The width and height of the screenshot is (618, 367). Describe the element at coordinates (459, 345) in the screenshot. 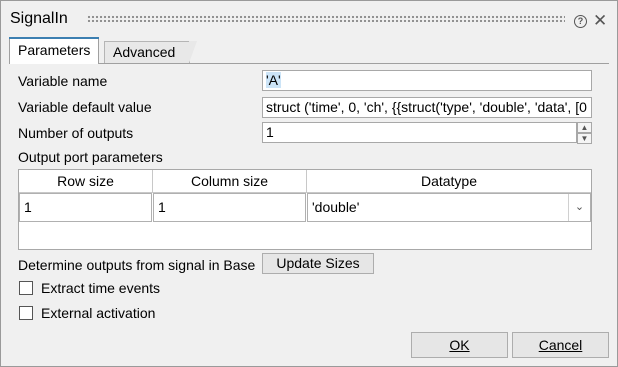

I see `ok-button: OK` at that location.